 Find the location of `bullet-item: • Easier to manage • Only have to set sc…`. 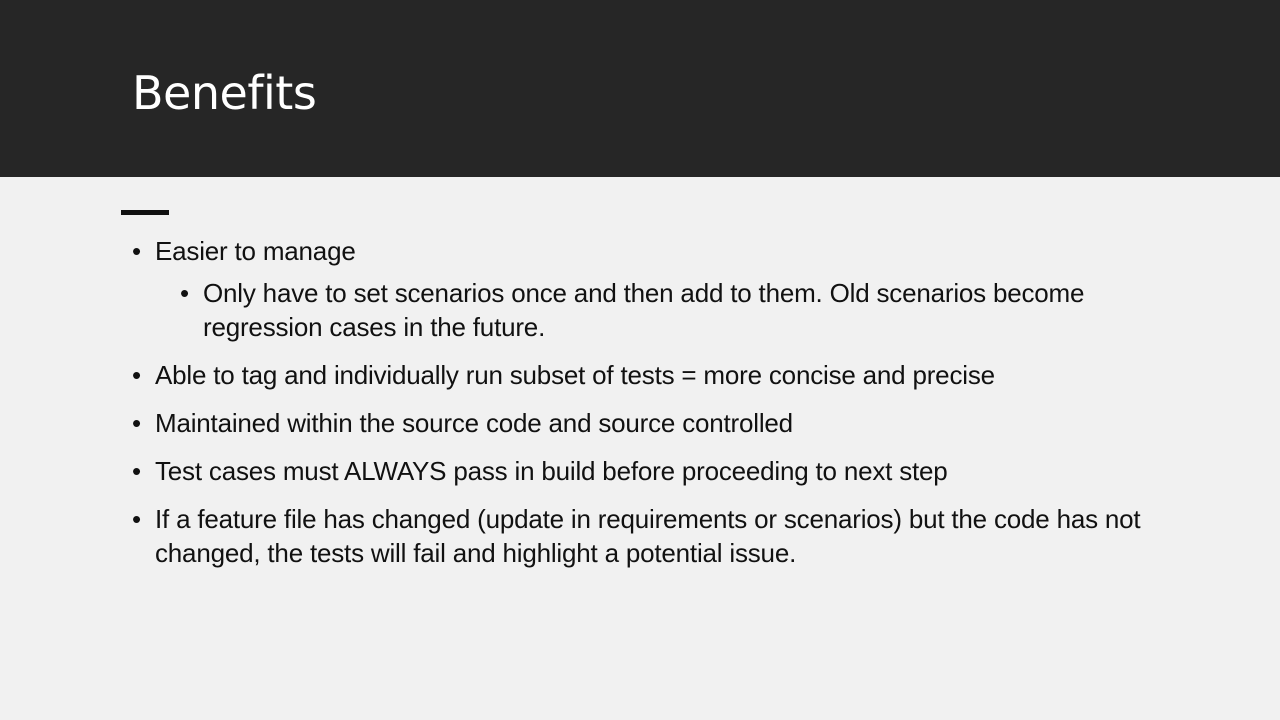

bullet-item: • Easier to manage • Only have to set sc… is located at coordinates (637, 289).